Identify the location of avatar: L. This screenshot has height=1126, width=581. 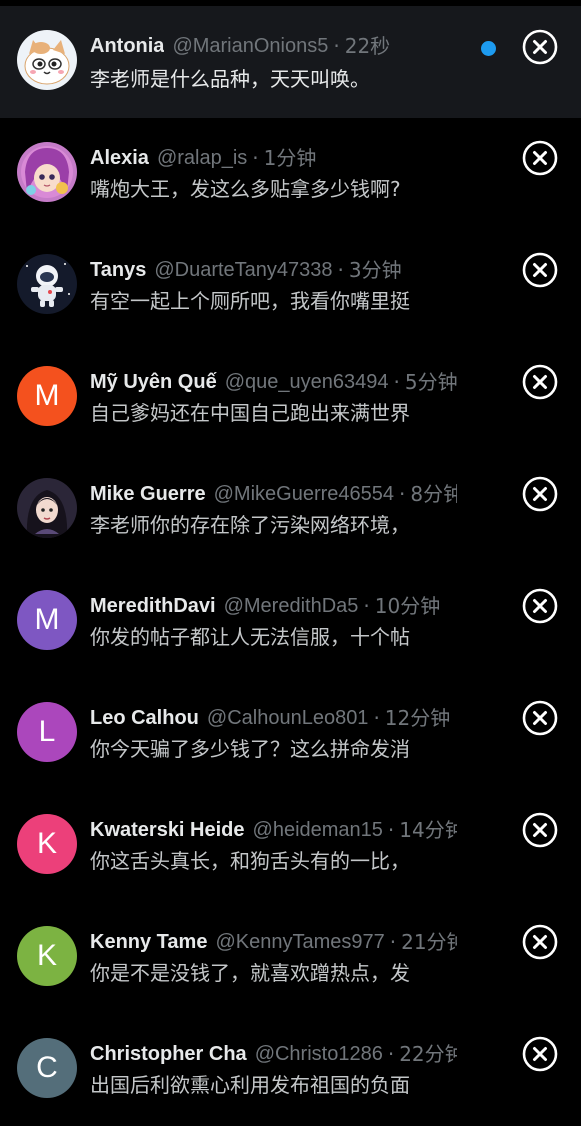
(47, 732).